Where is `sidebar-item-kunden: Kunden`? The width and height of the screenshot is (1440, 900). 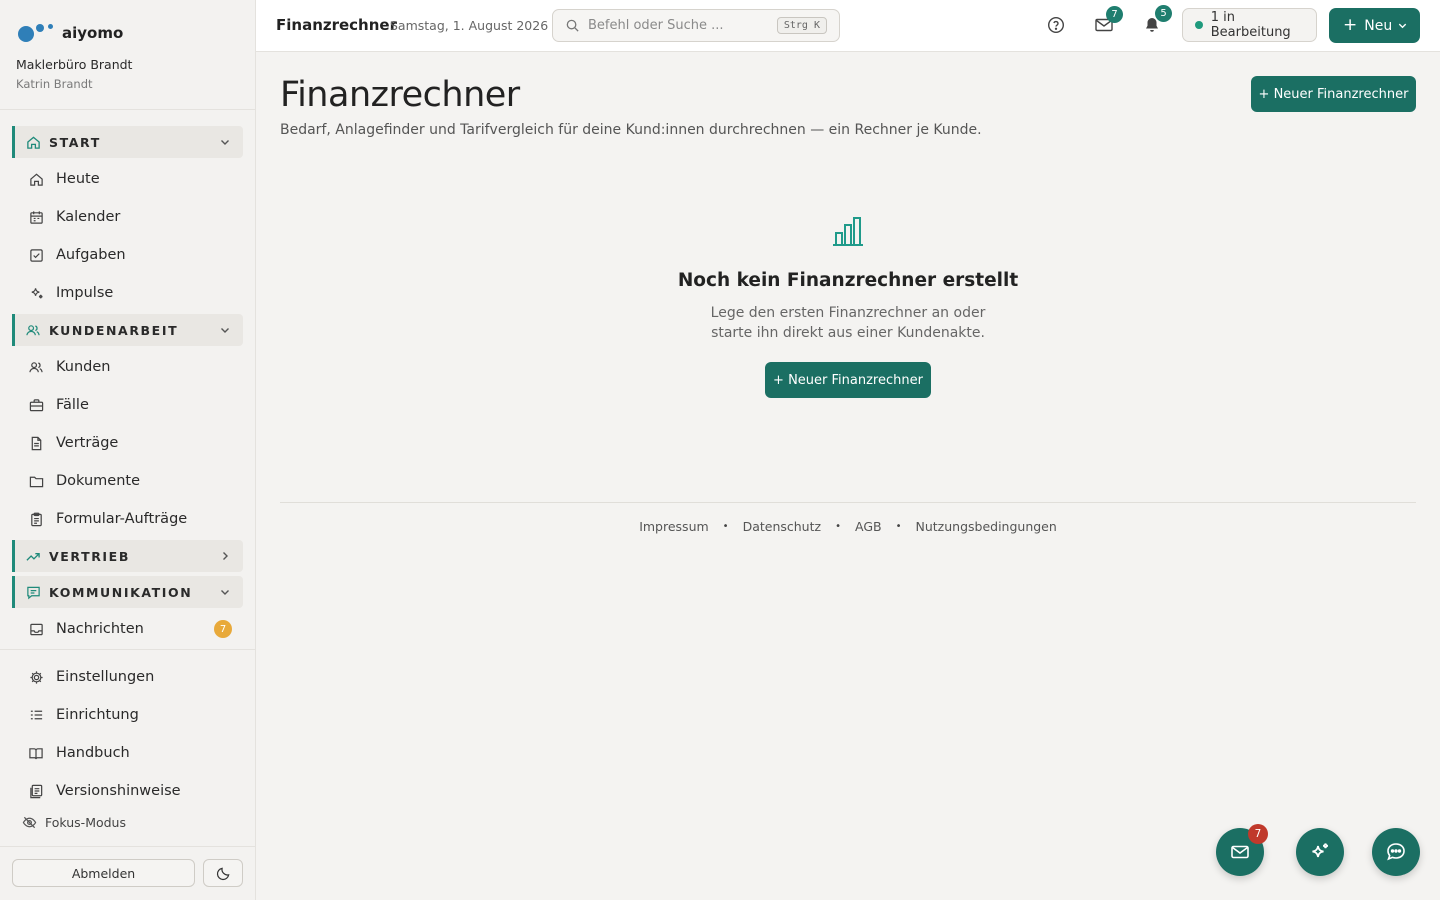 sidebar-item-kunden: Kunden is located at coordinates (133, 367).